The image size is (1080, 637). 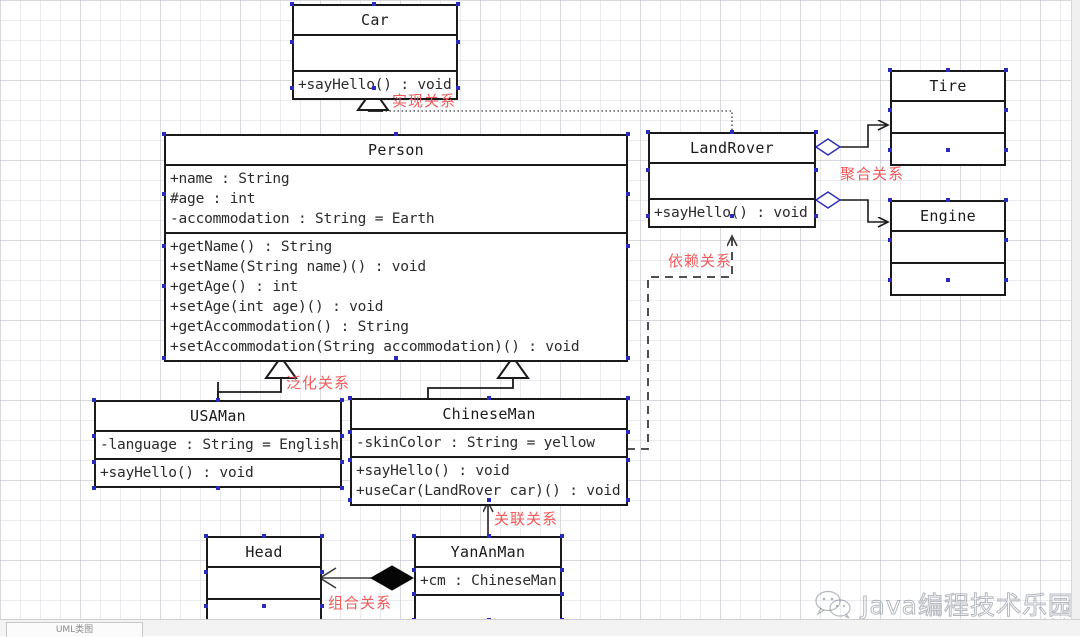 I want to click on methods-compartment-landrover: +sayHello() : void, so click(x=732, y=213).